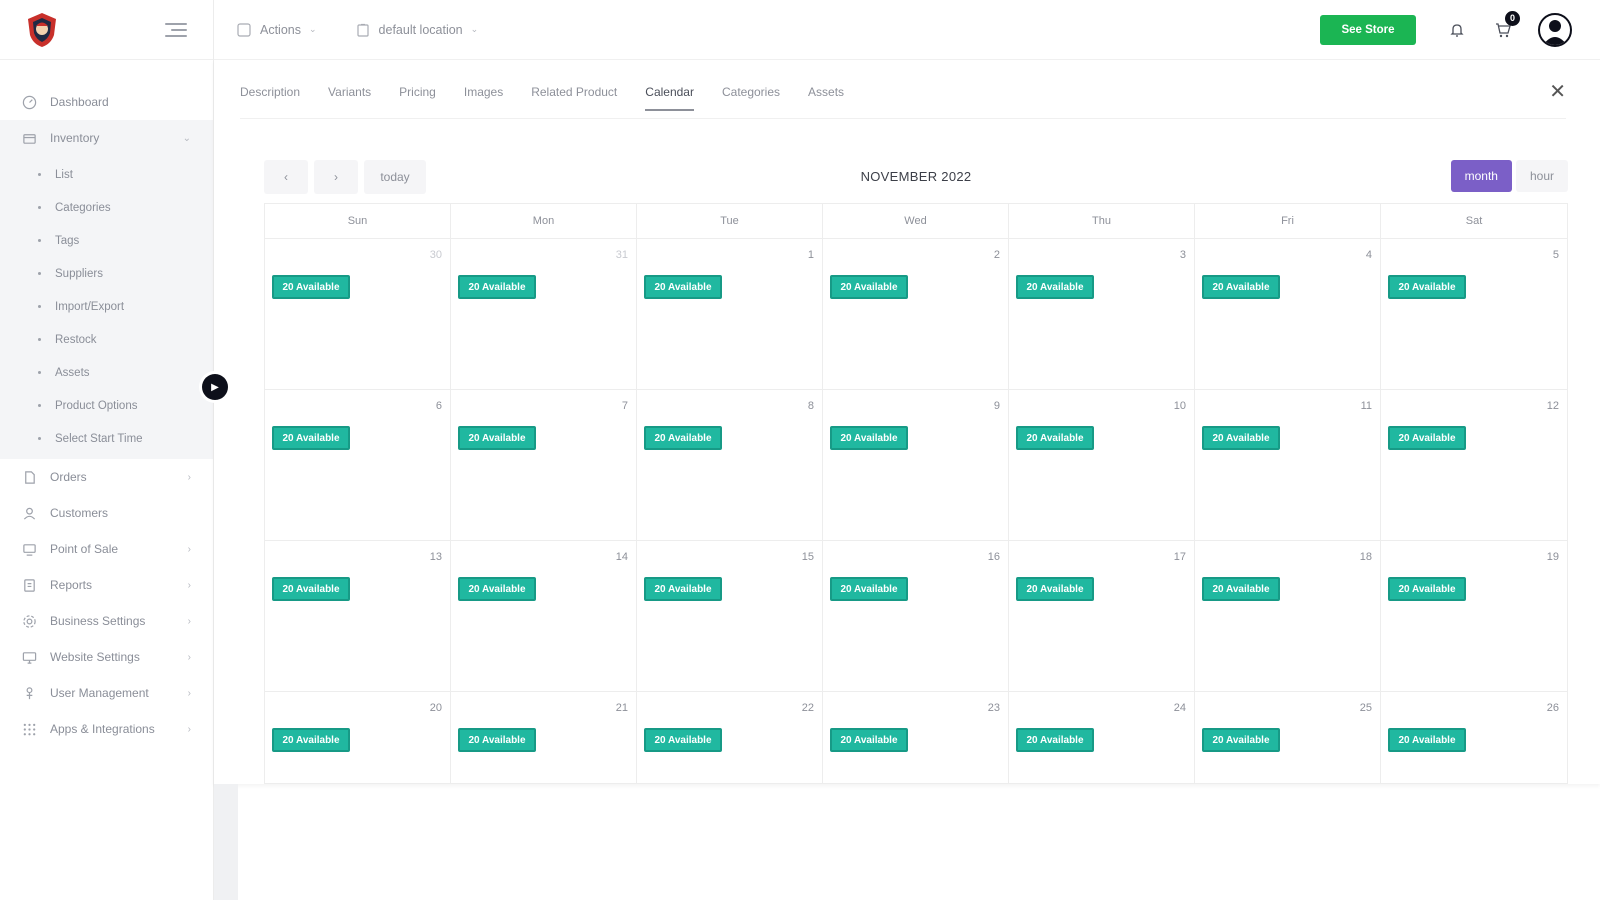 The height and width of the screenshot is (900, 1600). Describe the element at coordinates (270, 98) in the screenshot. I see `tab-description: Description` at that location.